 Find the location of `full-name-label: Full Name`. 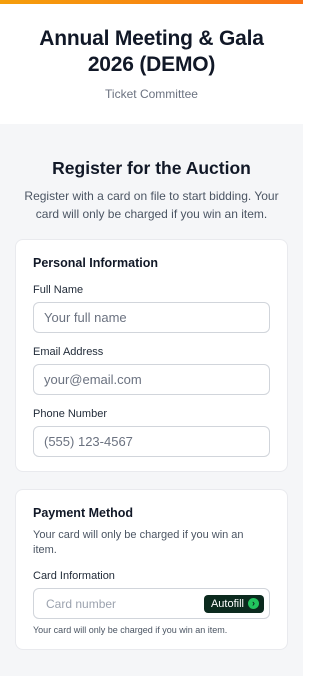

full-name-label: Full Name is located at coordinates (58, 290).